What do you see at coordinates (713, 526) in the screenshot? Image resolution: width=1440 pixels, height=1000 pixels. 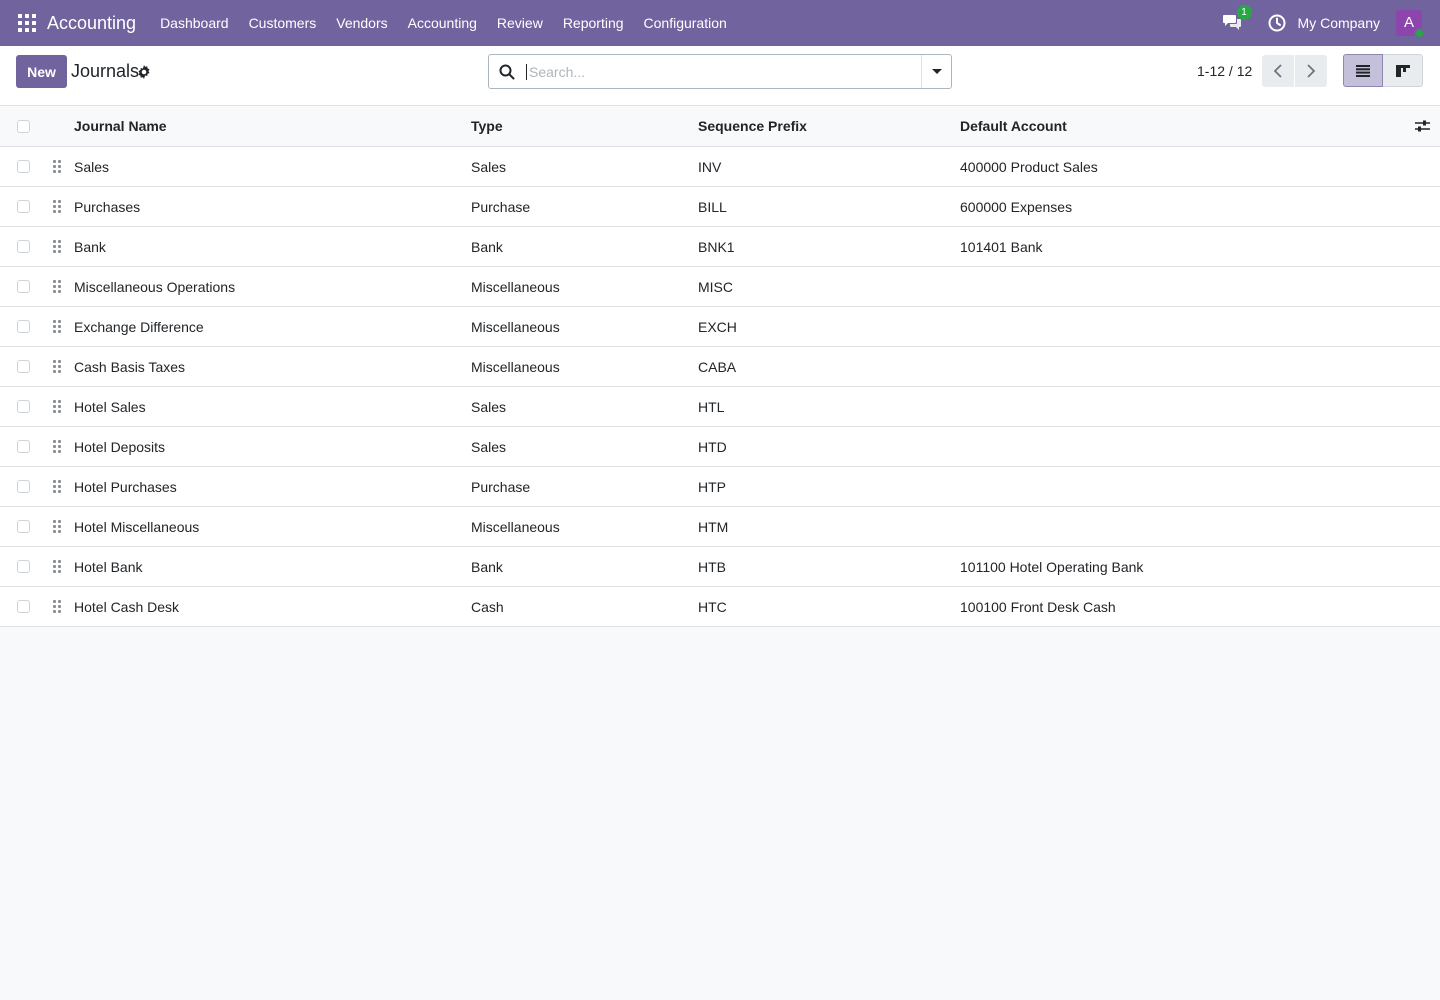 I see `cell-sequence-prefix: HTM` at bounding box center [713, 526].